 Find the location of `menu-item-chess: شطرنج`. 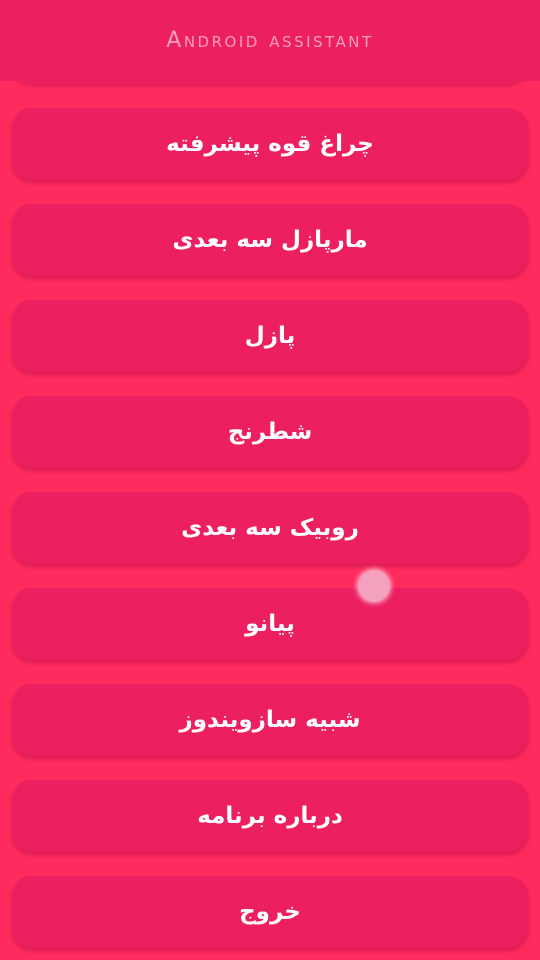

menu-item-chess: شطرنج is located at coordinates (270, 432).